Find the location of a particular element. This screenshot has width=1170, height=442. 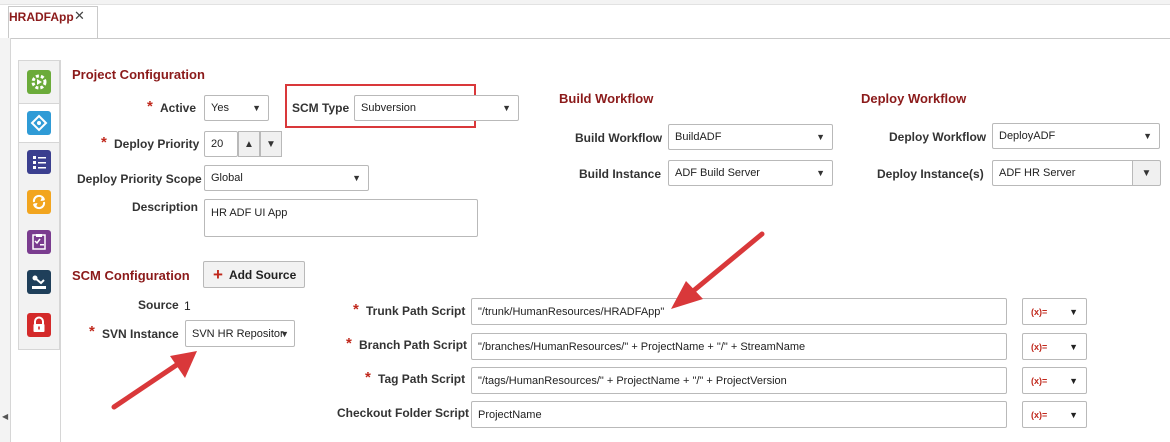

deploy-instances-dropdown-button: ▼ is located at coordinates (1146, 173).